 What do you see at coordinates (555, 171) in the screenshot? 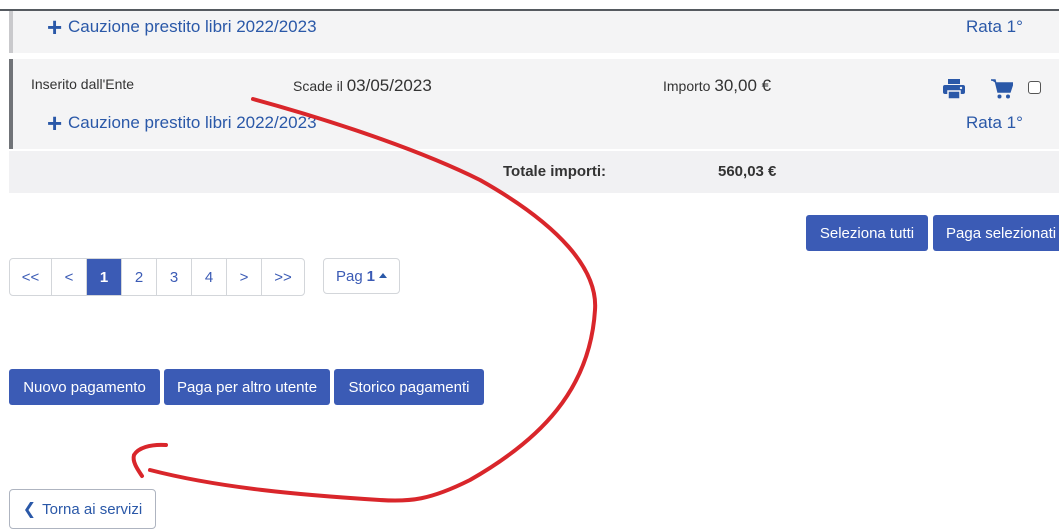
I see `totals-label: Totale importi:` at bounding box center [555, 171].